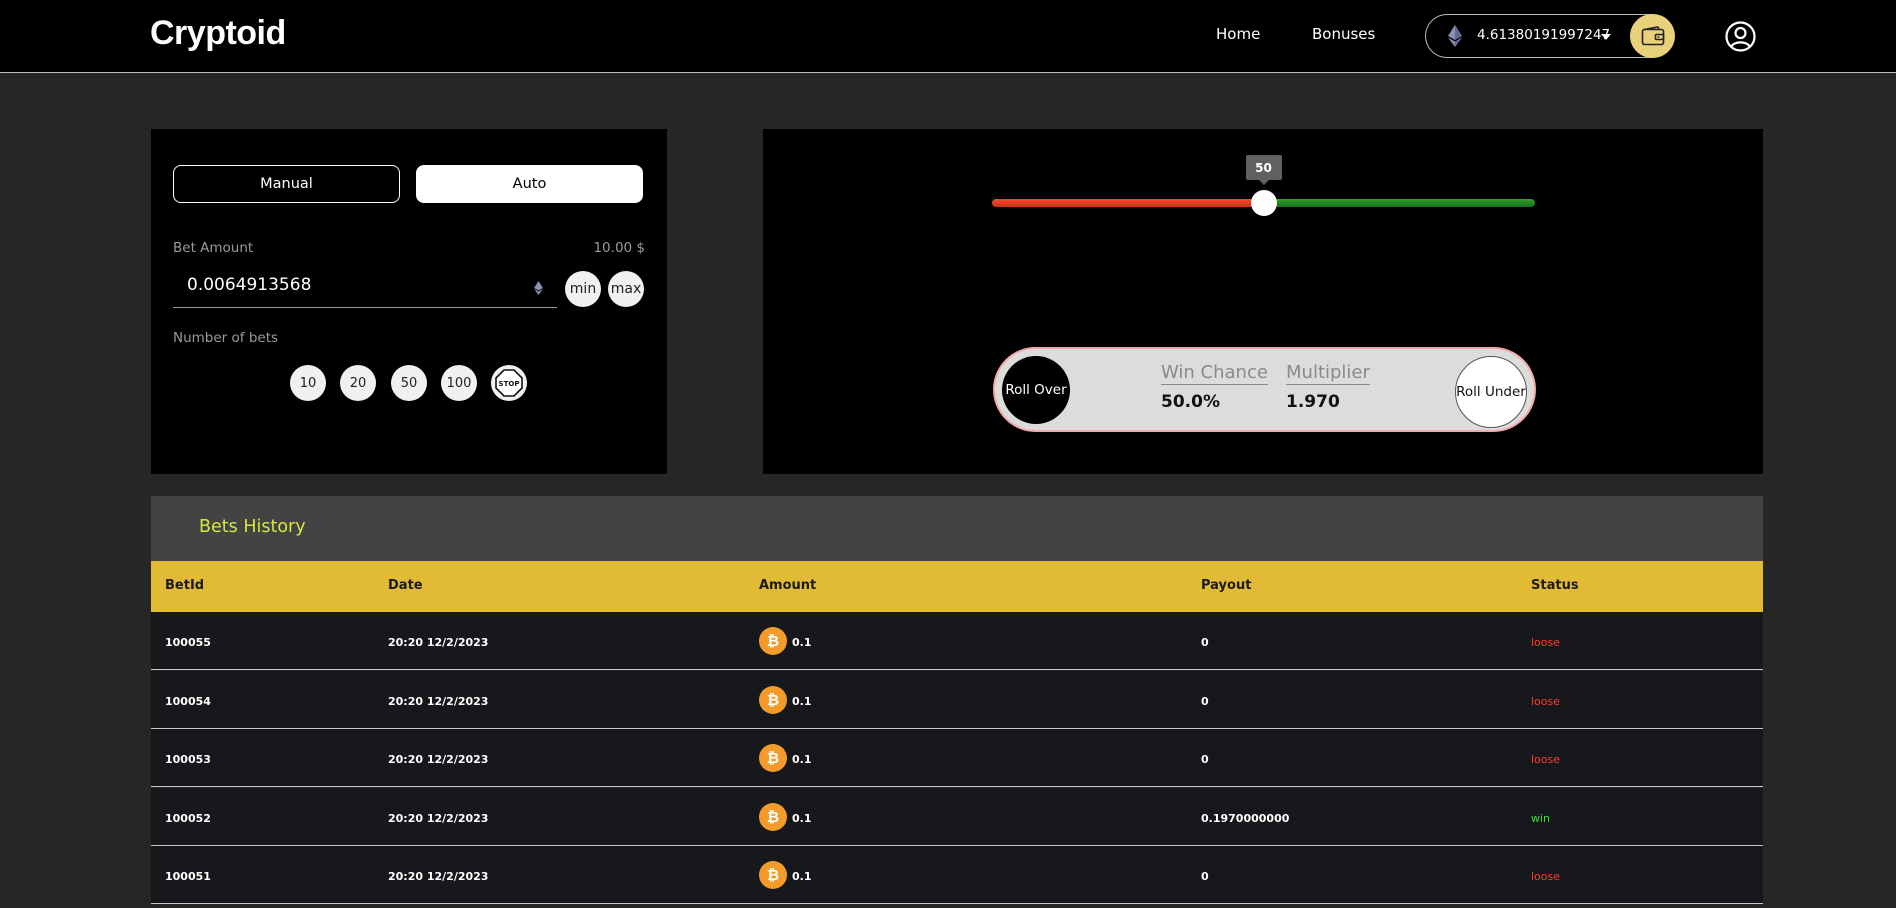 This screenshot has height=908, width=1896. Describe the element at coordinates (409, 383) in the screenshot. I see `bets-count-50-button: 50` at that location.